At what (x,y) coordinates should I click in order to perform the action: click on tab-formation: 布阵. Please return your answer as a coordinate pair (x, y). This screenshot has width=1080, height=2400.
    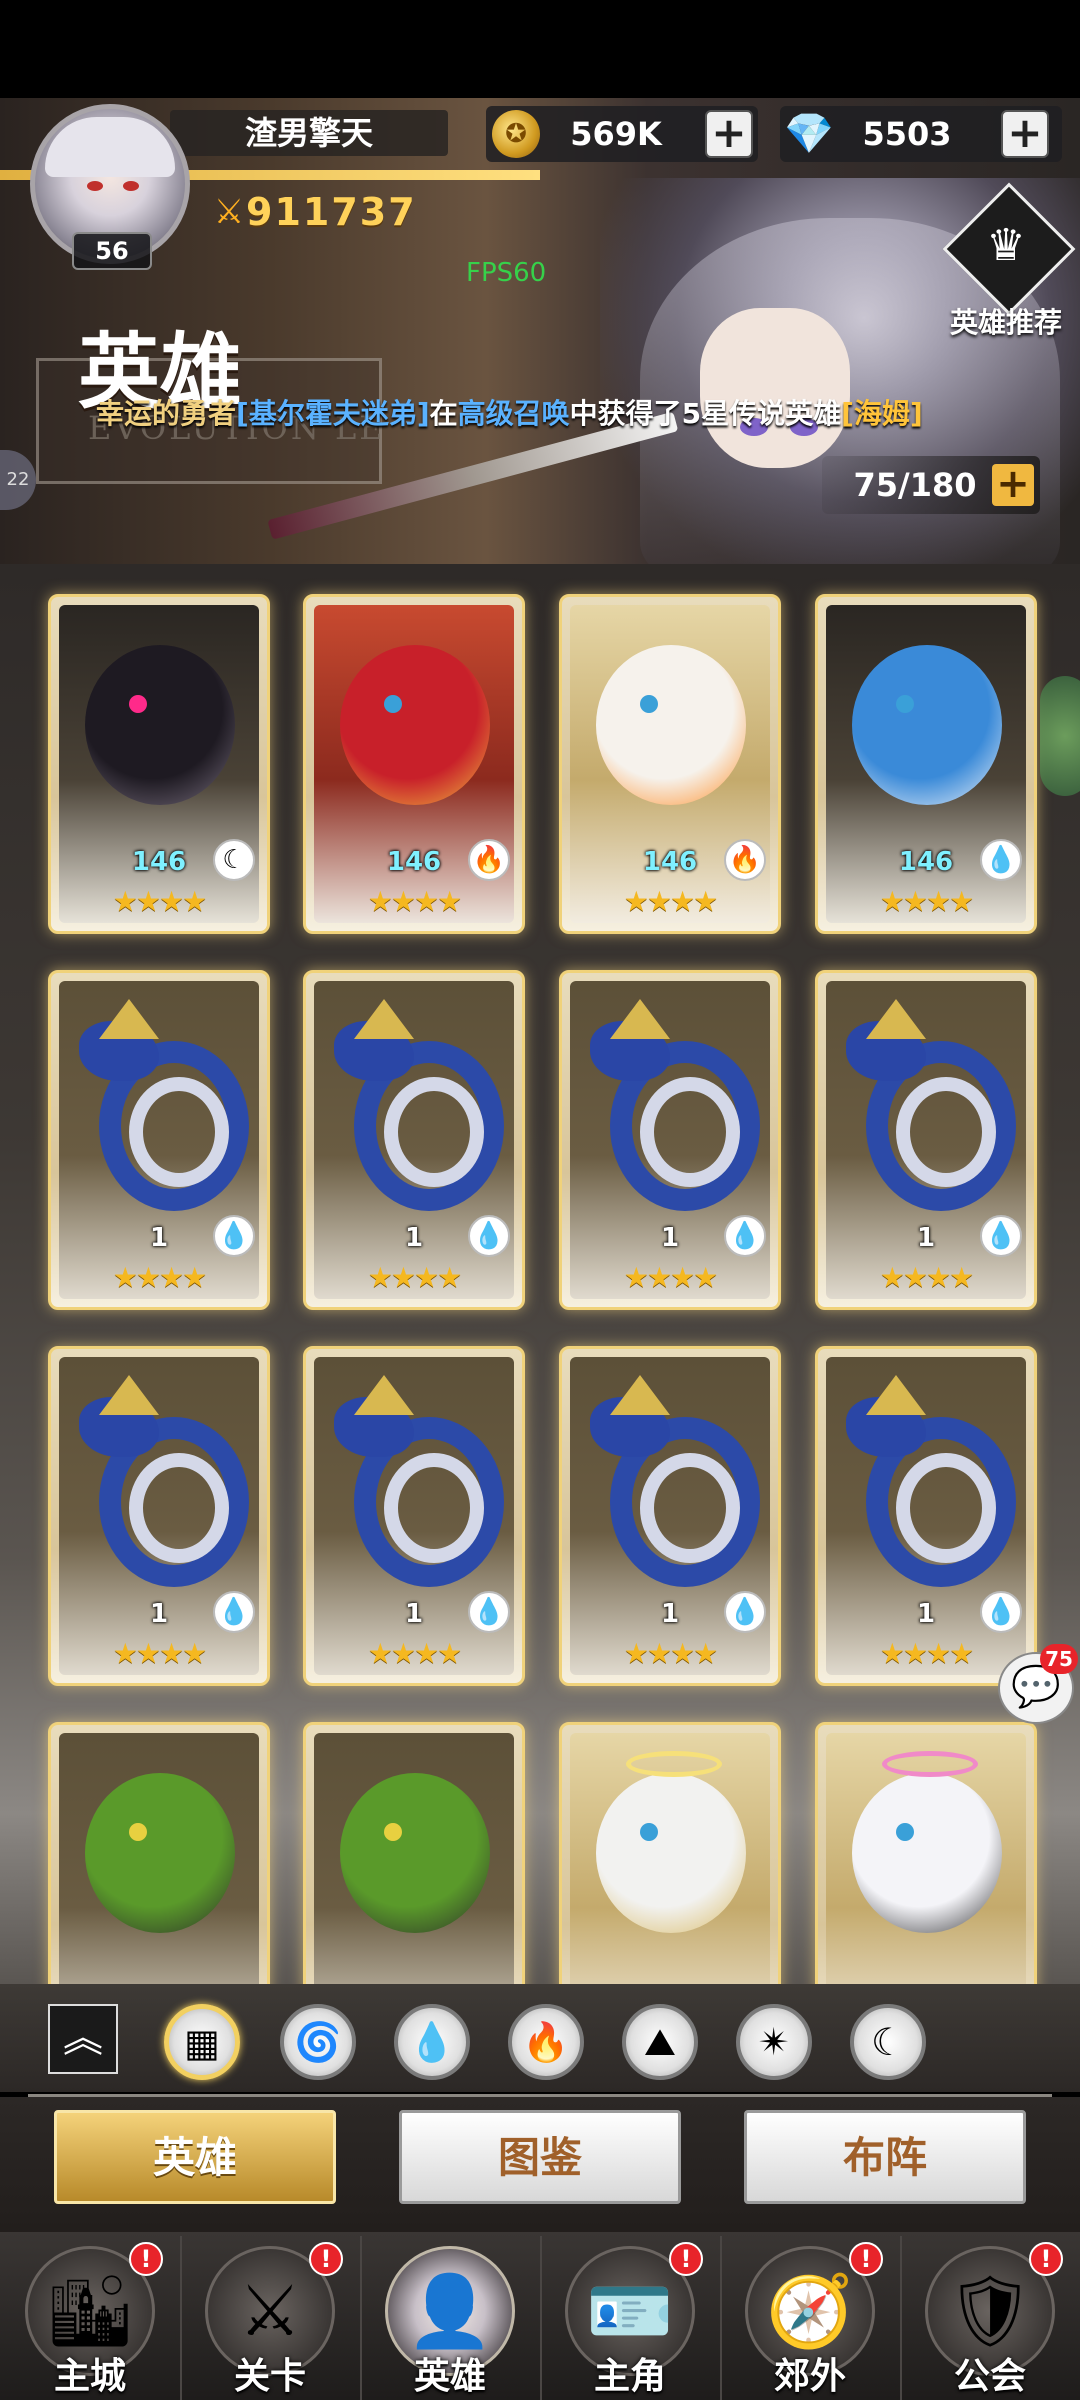
    Looking at the image, I should click on (885, 2157).